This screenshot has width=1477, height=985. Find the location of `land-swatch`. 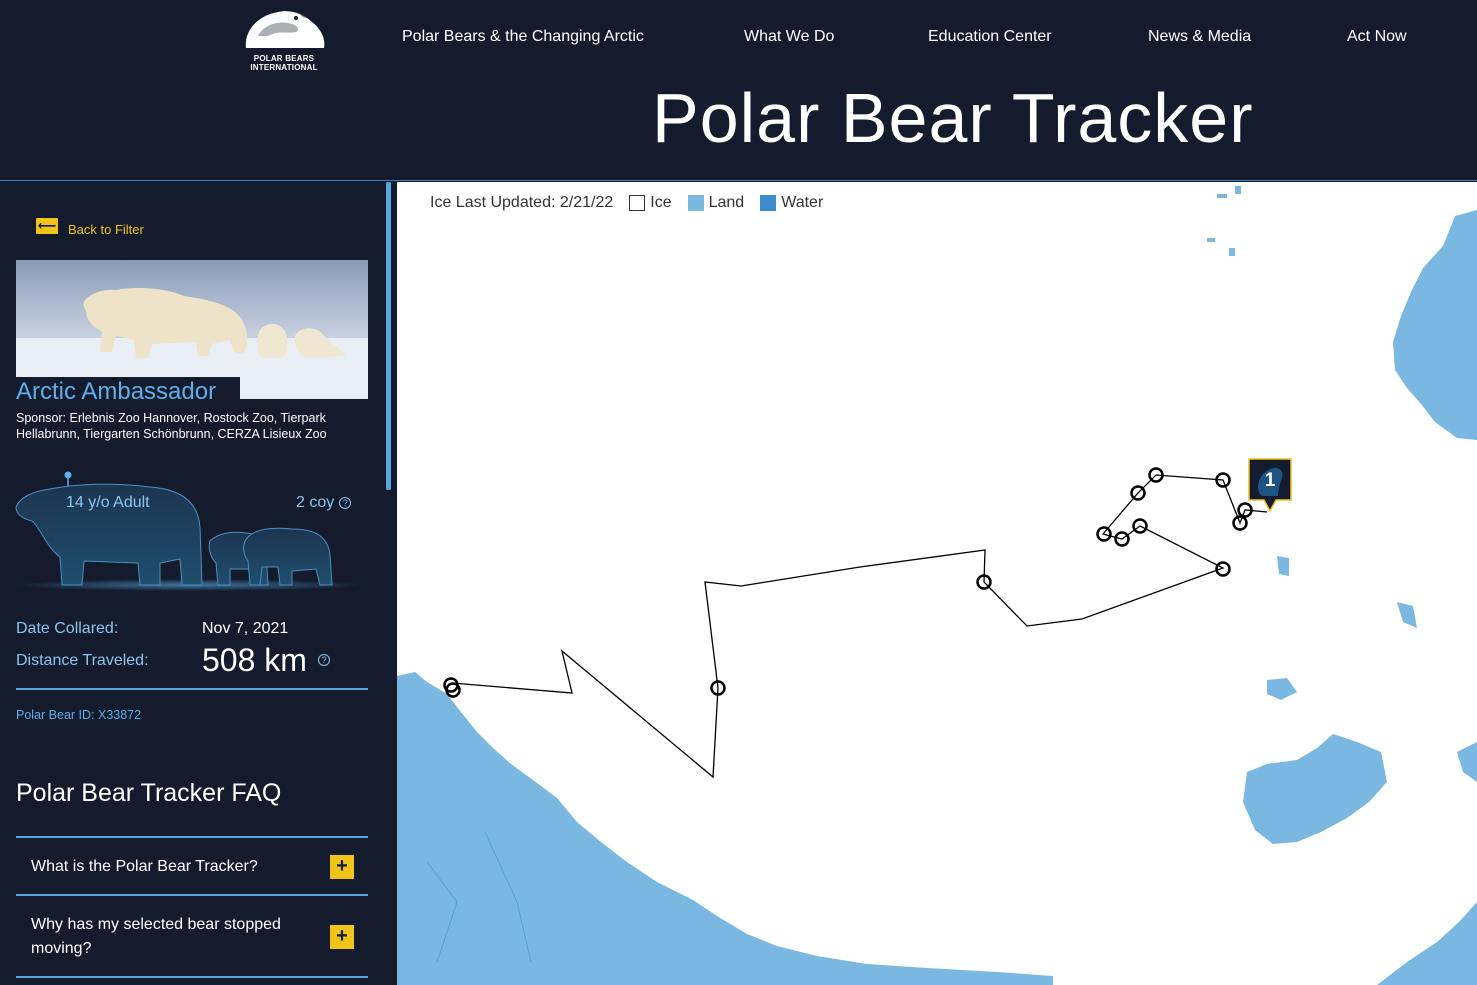

land-swatch is located at coordinates (695, 203).